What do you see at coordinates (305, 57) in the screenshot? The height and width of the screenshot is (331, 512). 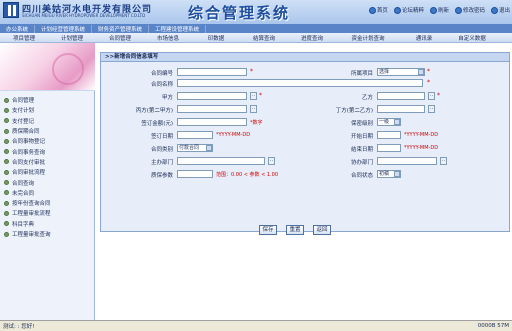 I see `form-title: >>新增合同信息填写` at bounding box center [305, 57].